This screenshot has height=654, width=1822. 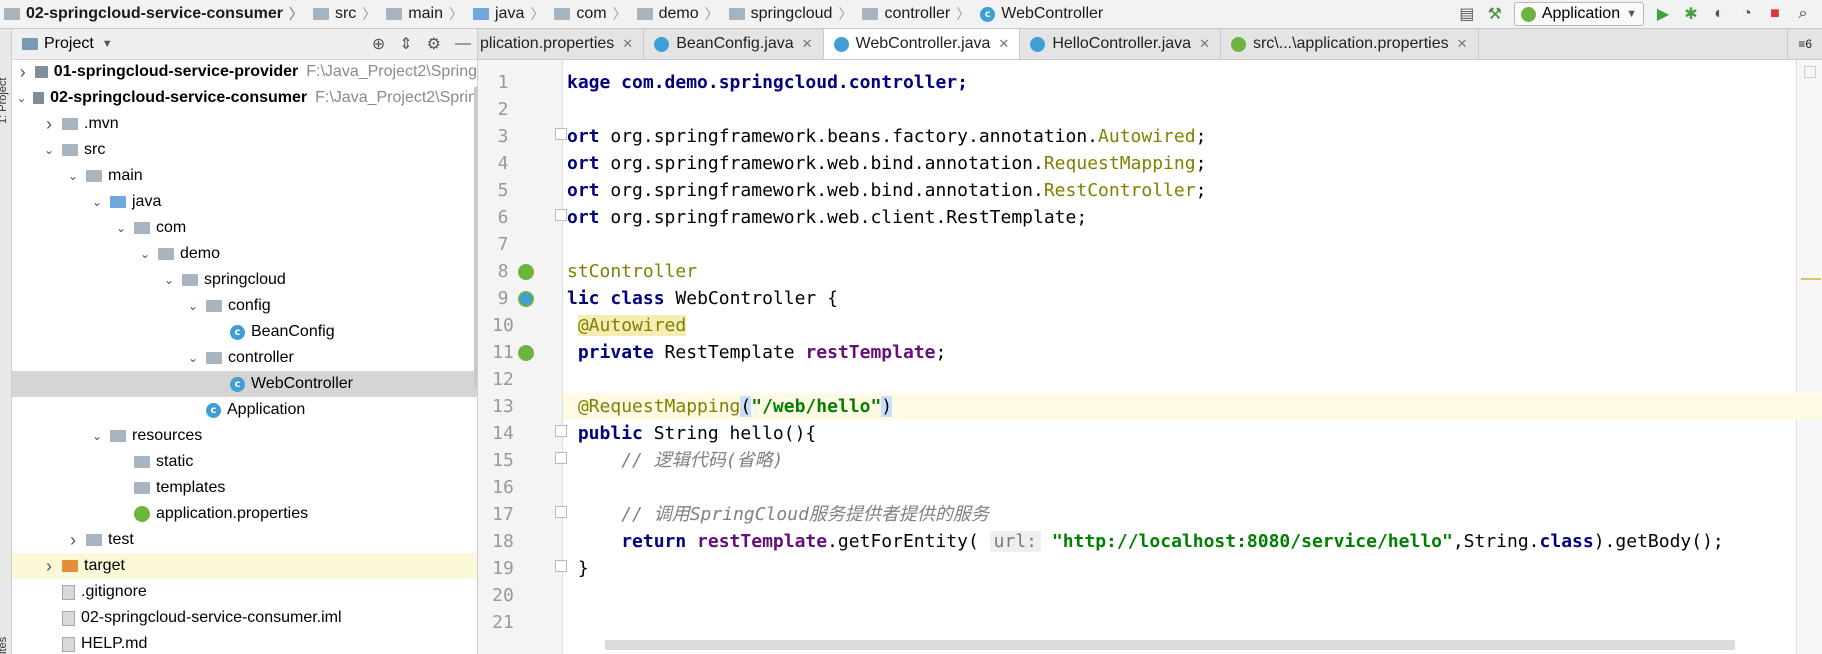 What do you see at coordinates (244, 254) in the screenshot?
I see `tree-item: ⌄ demo` at bounding box center [244, 254].